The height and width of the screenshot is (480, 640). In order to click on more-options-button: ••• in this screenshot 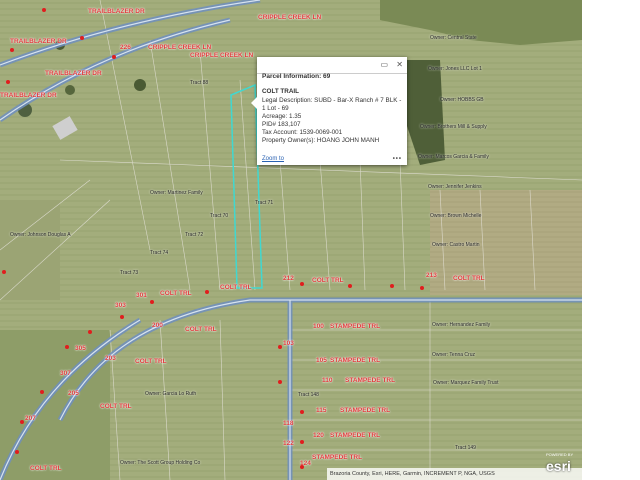, I will do `click(397, 159)`.